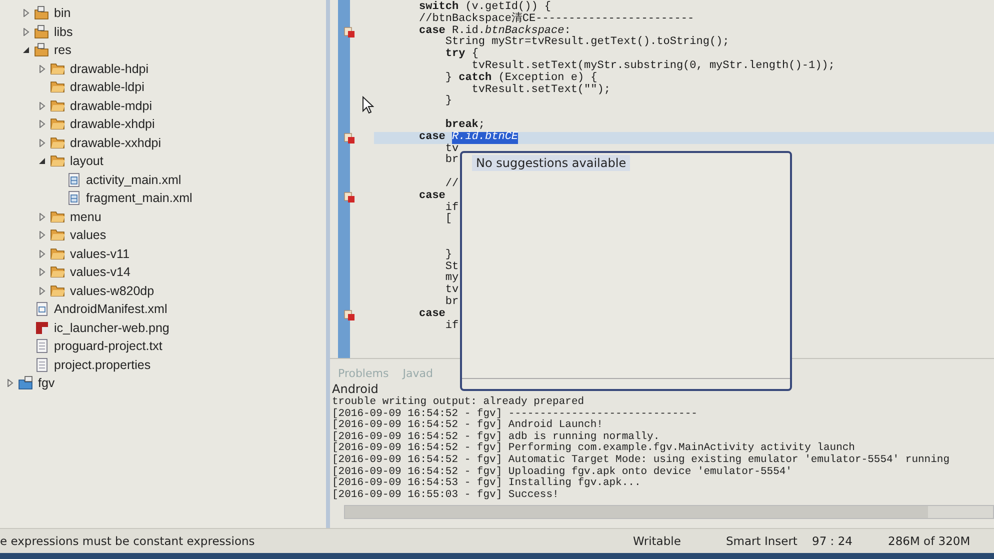 Image resolution: width=994 pixels, height=559 pixels. What do you see at coordinates (446, 496) in the screenshot?
I see `console-line: [2016-09-09 16:55:03 - fgv] Success!` at bounding box center [446, 496].